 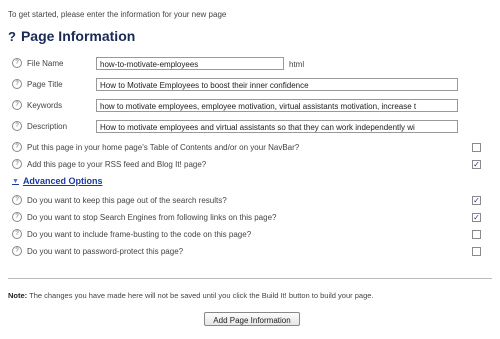 What do you see at coordinates (15, 181) in the screenshot?
I see `expand-triangle-icon: ▼` at bounding box center [15, 181].